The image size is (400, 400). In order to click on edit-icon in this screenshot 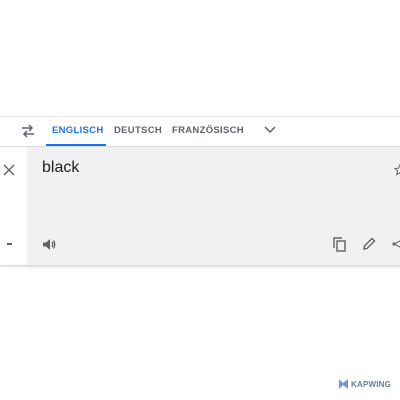, I will do `click(369, 243)`.